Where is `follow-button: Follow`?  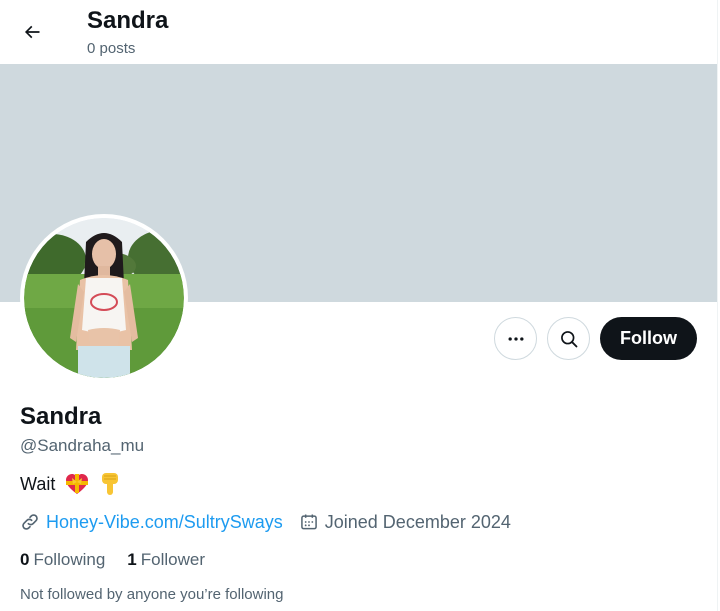 follow-button: Follow is located at coordinates (648, 338).